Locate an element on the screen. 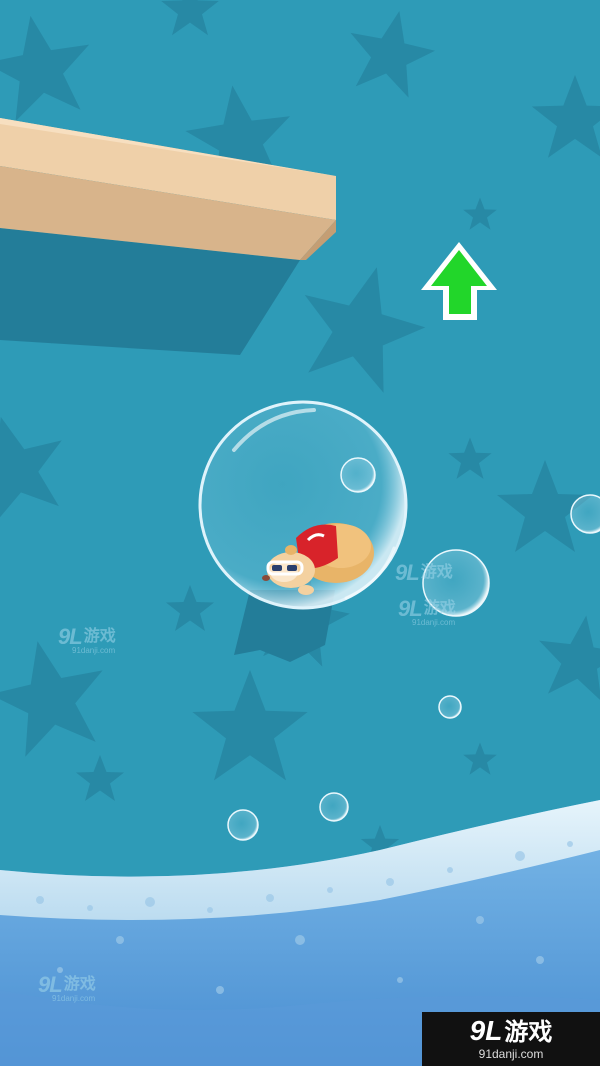 This screenshot has width=600, height=1066. corner-brand-badge: 9L 游戏 91danji.com is located at coordinates (511, 1039).